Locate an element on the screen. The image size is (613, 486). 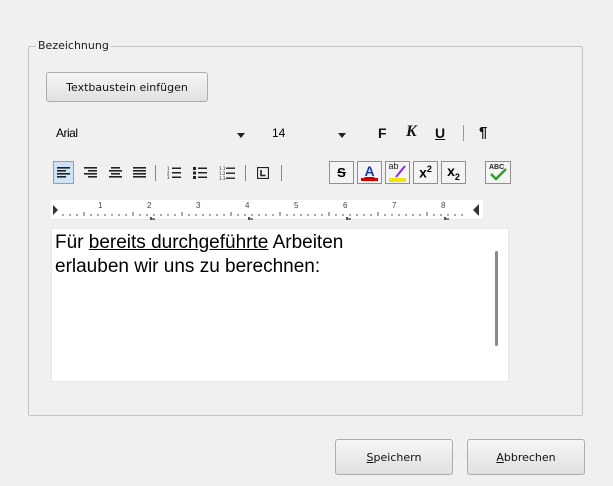
align-center-button is located at coordinates (115, 172).